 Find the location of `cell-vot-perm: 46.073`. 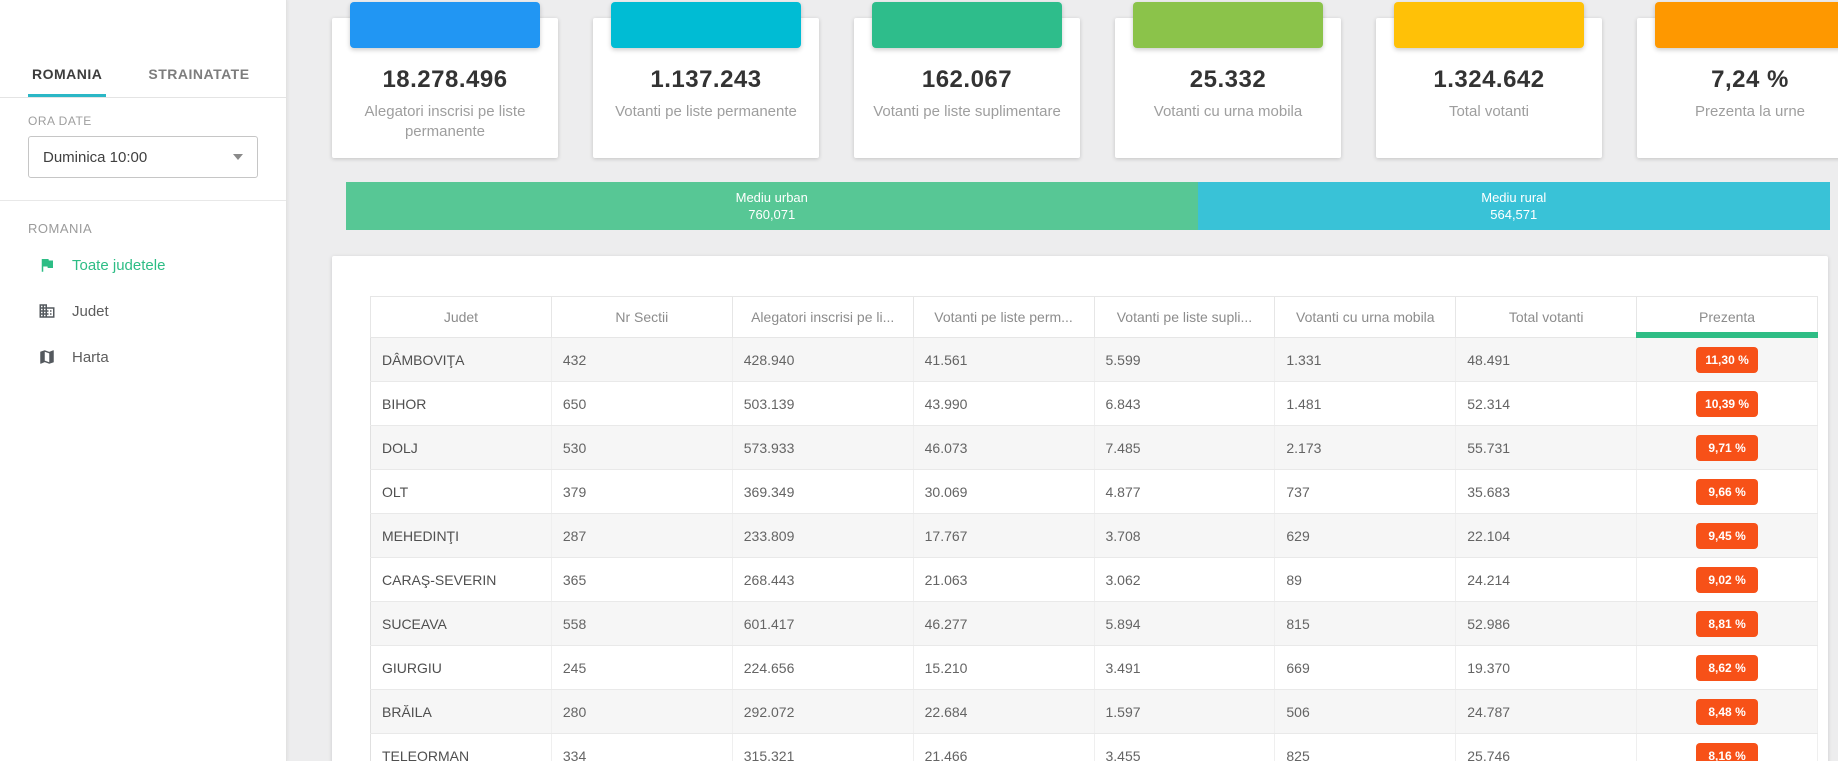

cell-vot-perm: 46.073 is located at coordinates (1004, 447).